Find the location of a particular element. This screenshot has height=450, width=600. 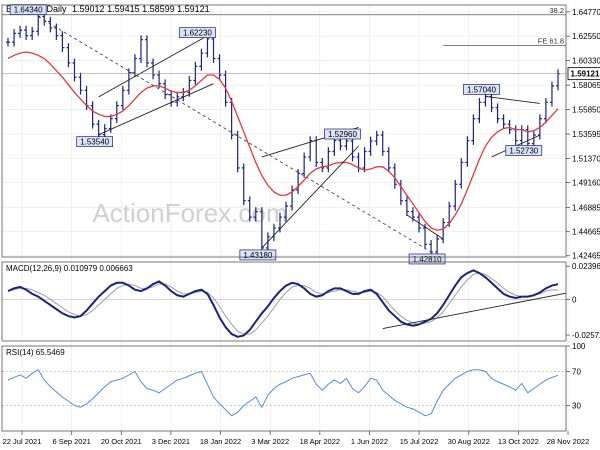

price-annotation-label: 1.43180 is located at coordinates (257, 255).